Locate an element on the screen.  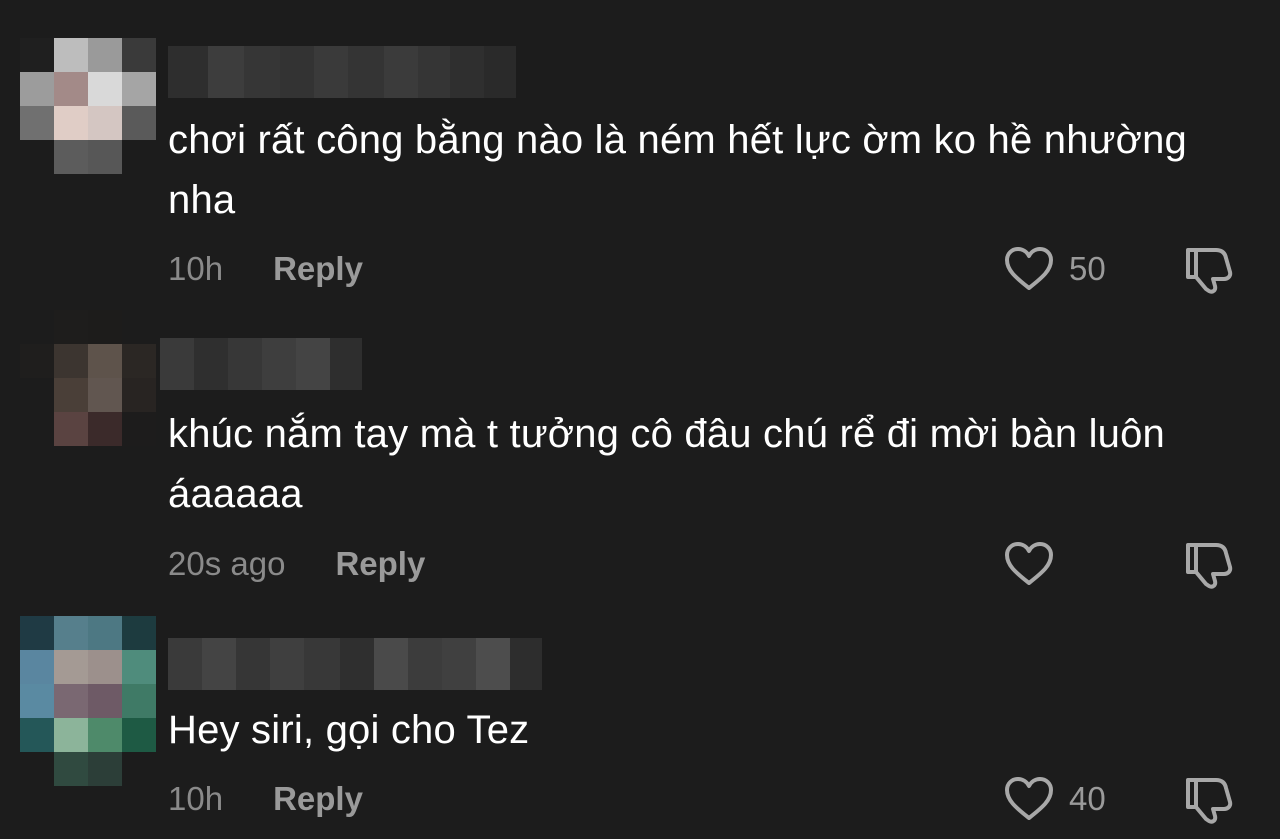
like-count: 40 is located at coordinates (1087, 798).